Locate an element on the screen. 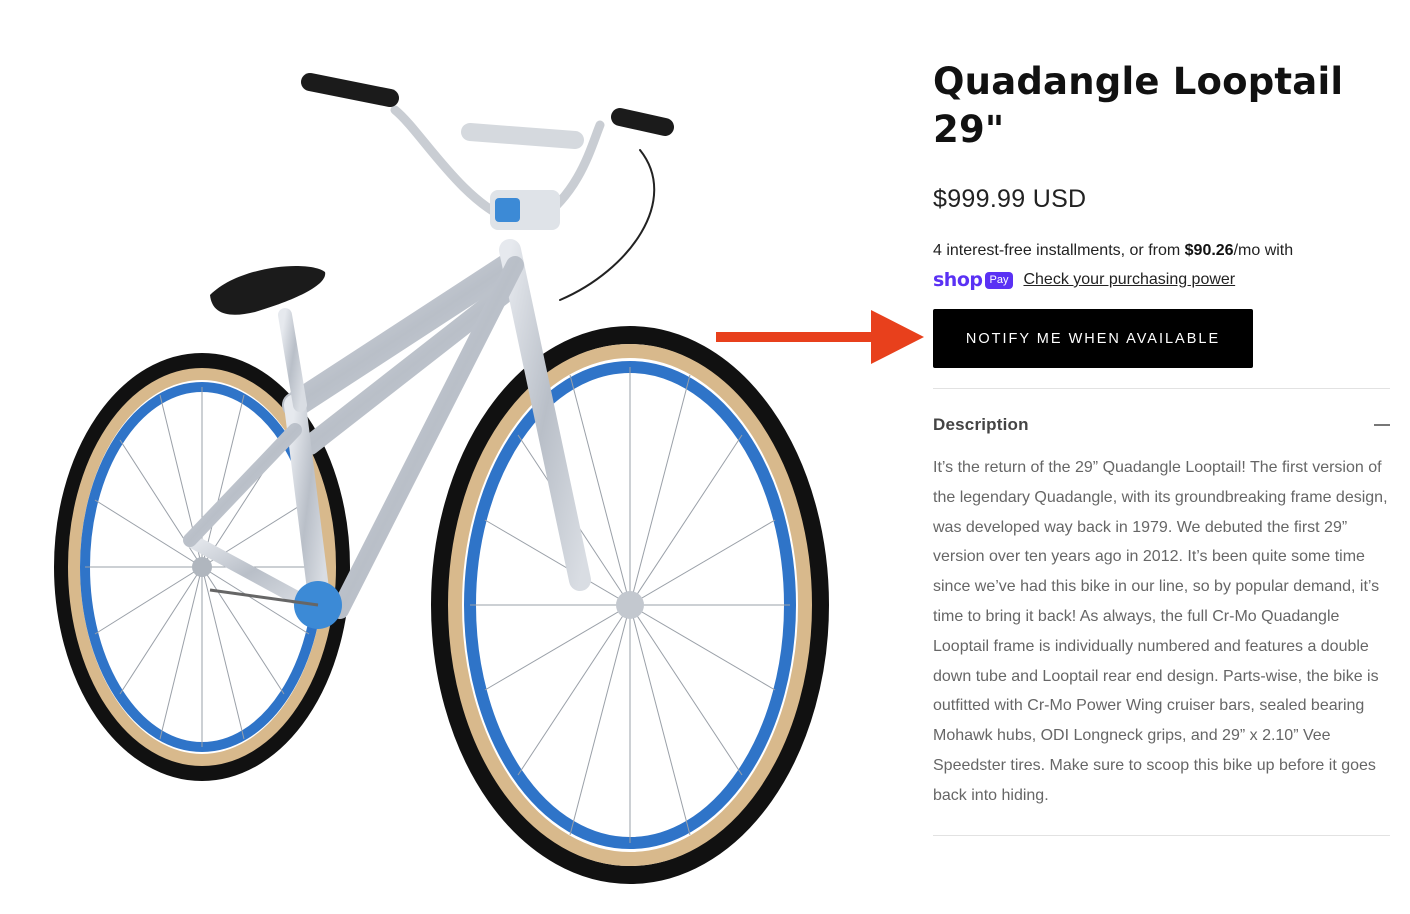 This screenshot has height=914, width=1410. red-arrow-icon is located at coordinates (820, 337).